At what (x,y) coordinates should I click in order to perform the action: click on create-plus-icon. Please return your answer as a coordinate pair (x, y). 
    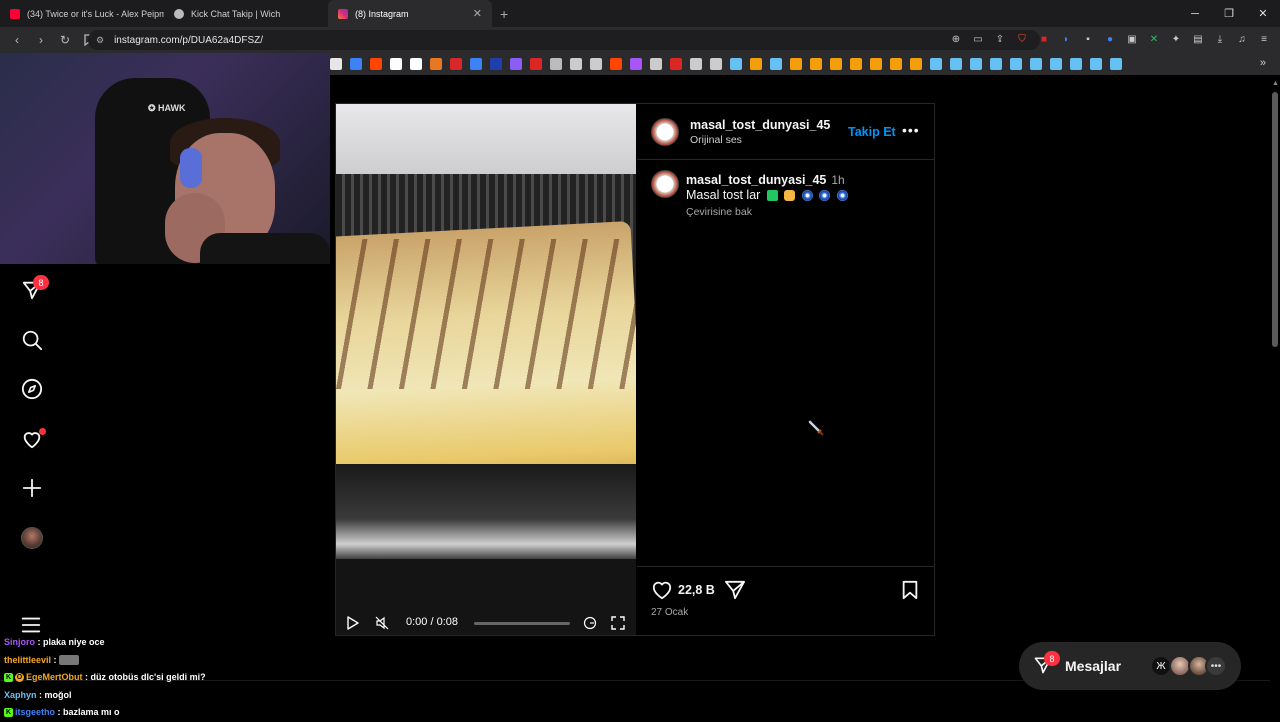
    Looking at the image, I should click on (32, 488).